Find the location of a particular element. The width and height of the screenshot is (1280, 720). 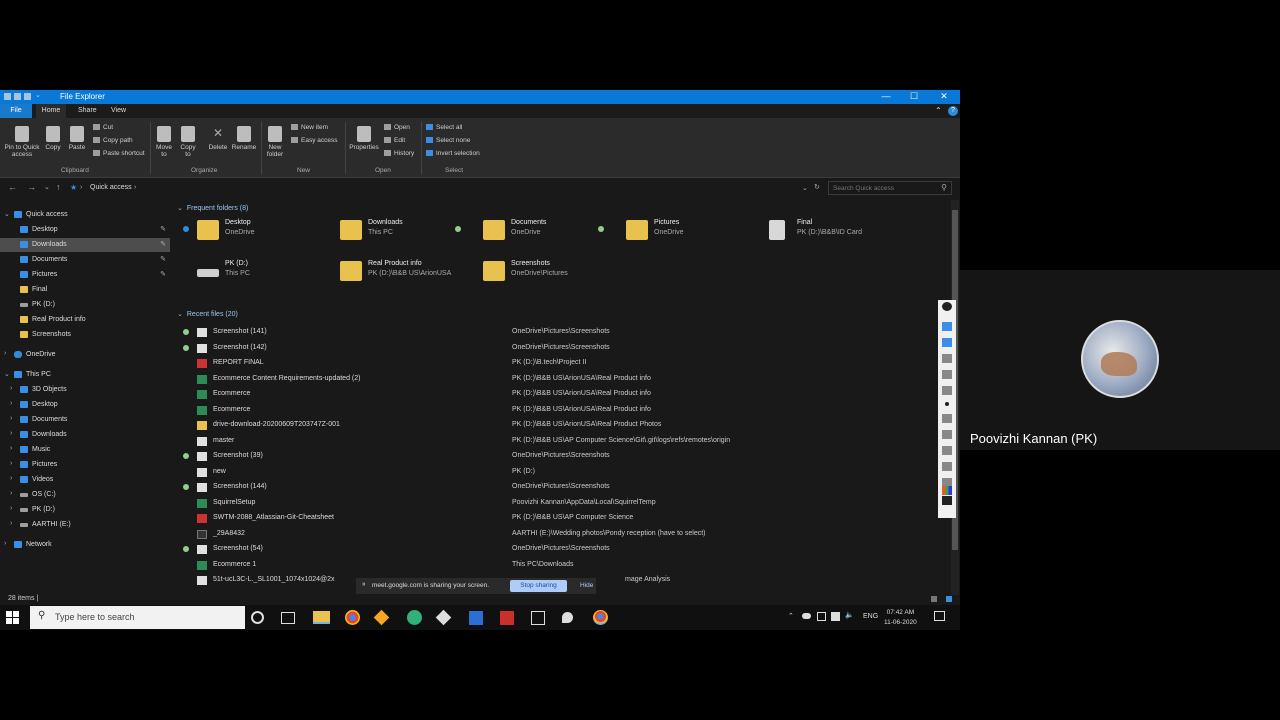

chrome-icon is located at coordinates (352, 617).